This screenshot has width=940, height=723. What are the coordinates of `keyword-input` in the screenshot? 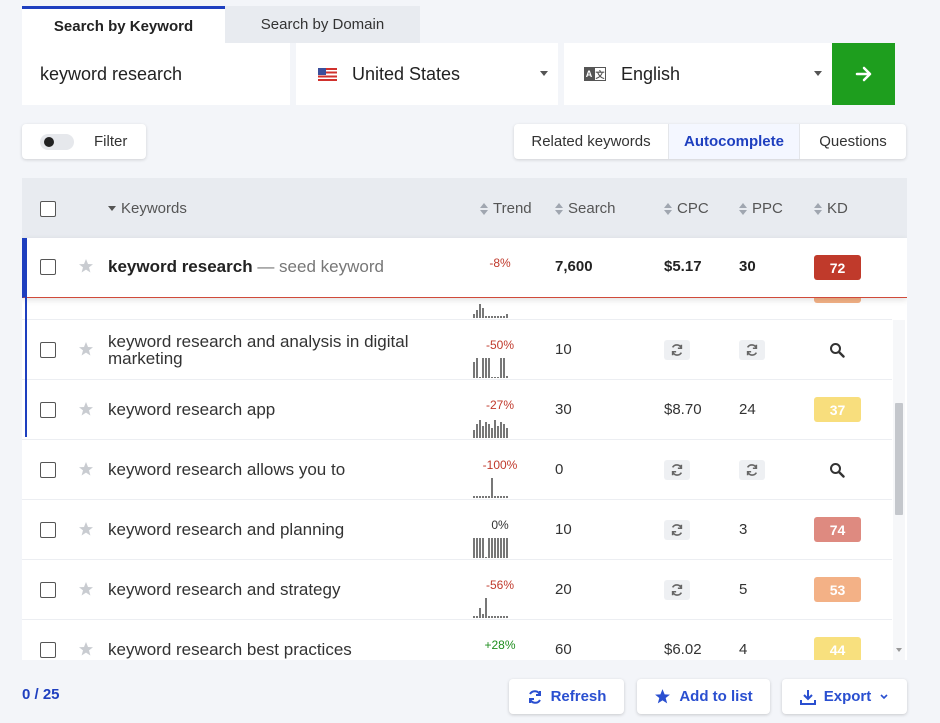 It's located at (156, 74).